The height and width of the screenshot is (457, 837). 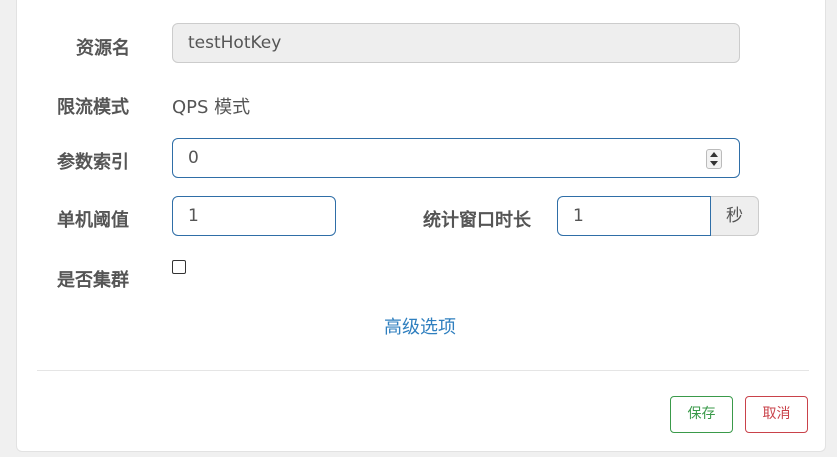 I want to click on cancel-button: 取消, so click(x=776, y=414).